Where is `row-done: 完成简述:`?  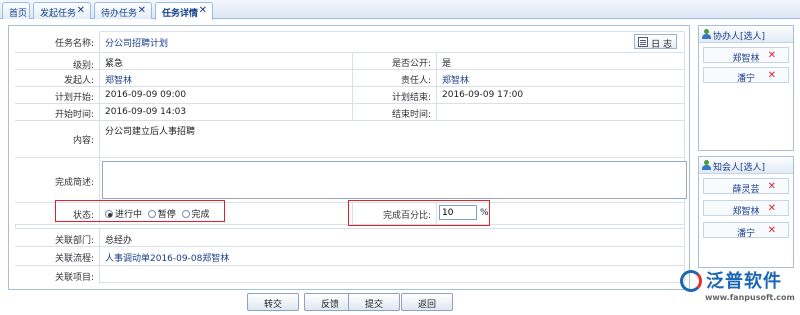
row-done: 完成简述: is located at coordinates (351, 180).